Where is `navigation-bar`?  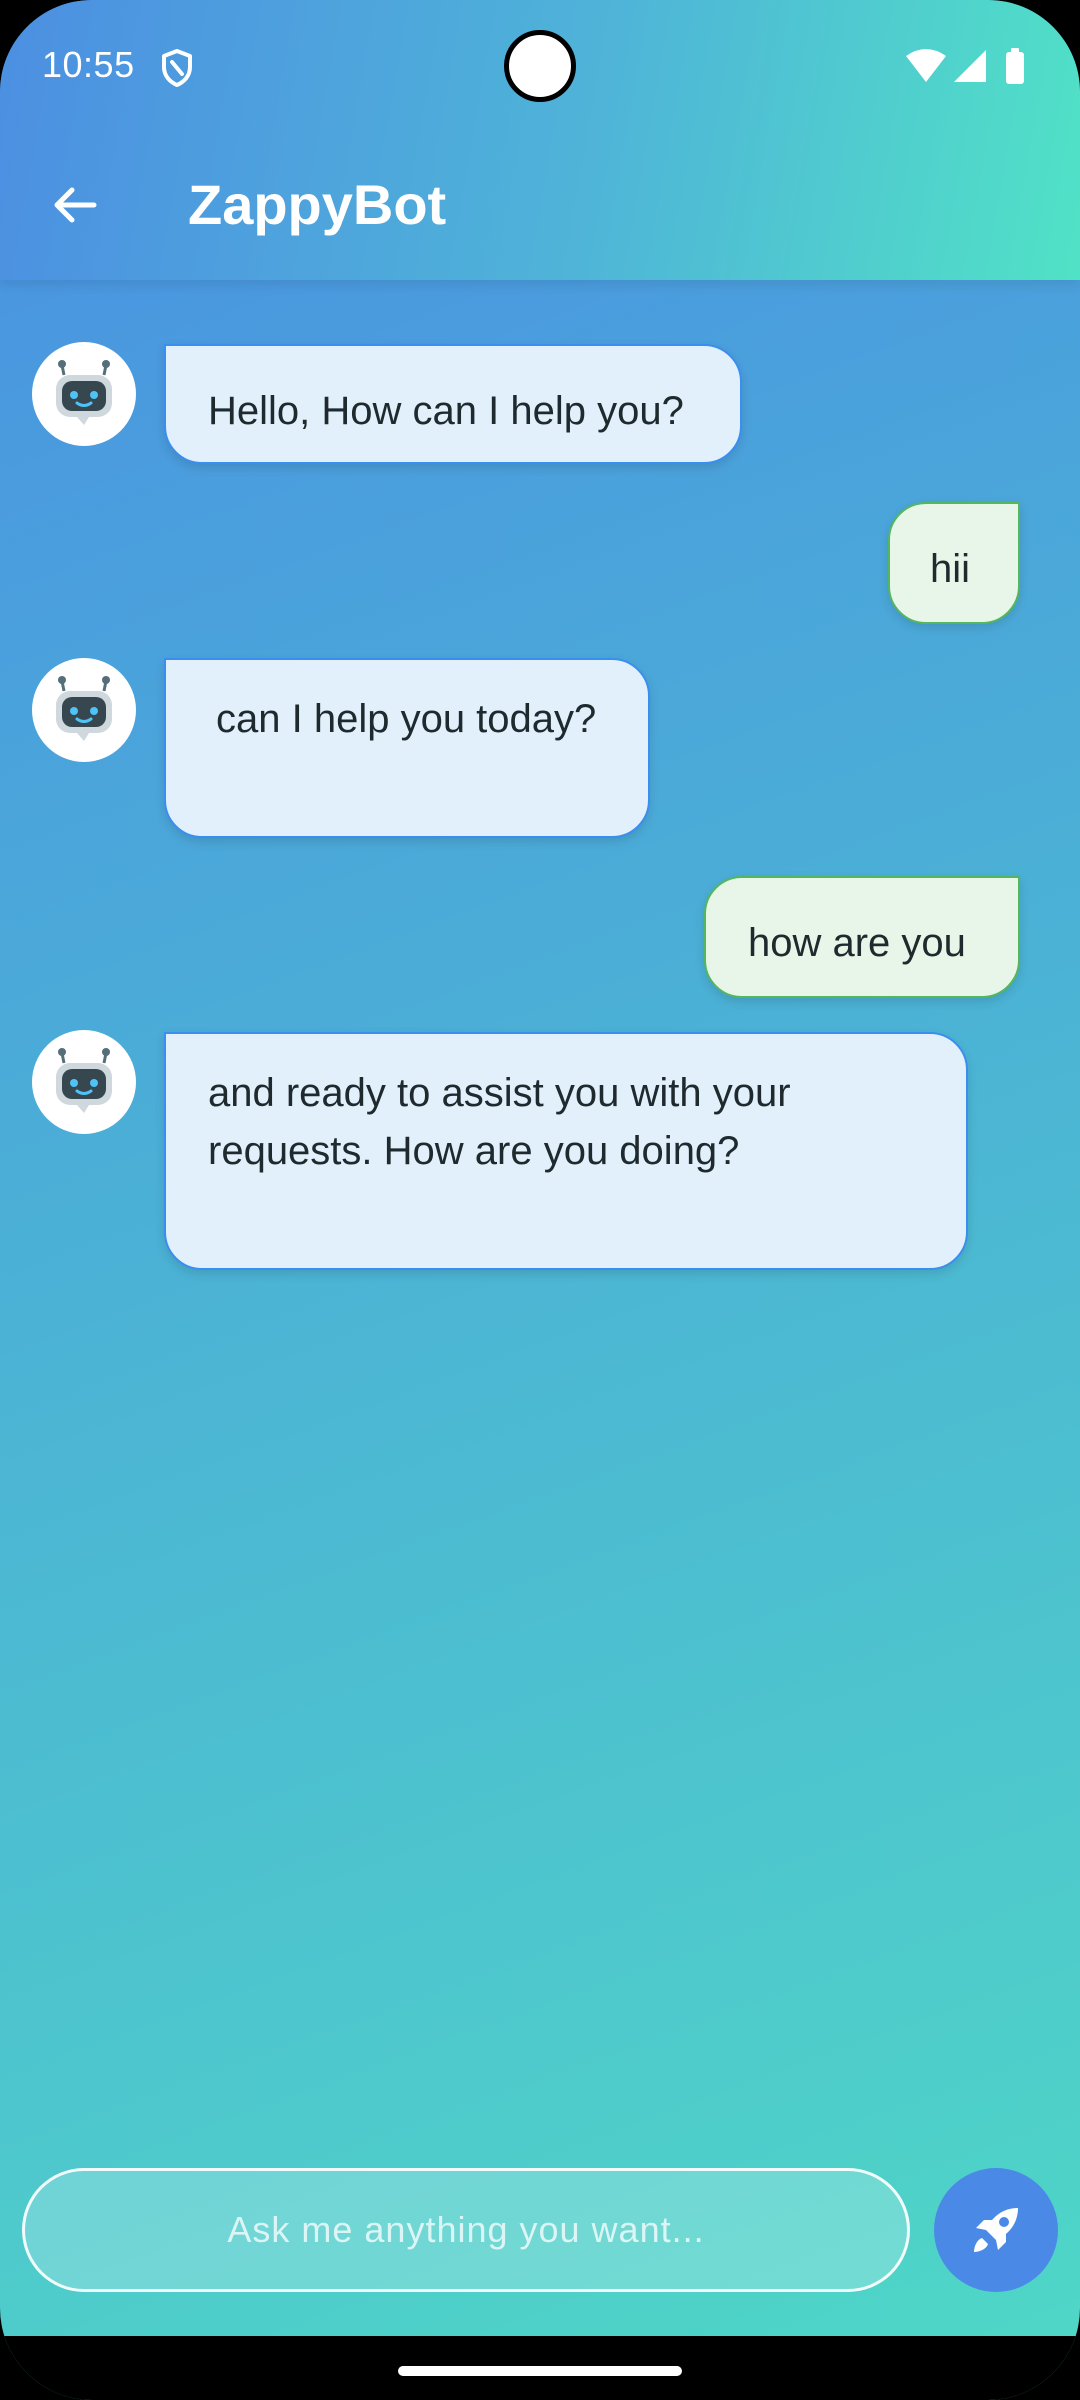 navigation-bar is located at coordinates (540, 2368).